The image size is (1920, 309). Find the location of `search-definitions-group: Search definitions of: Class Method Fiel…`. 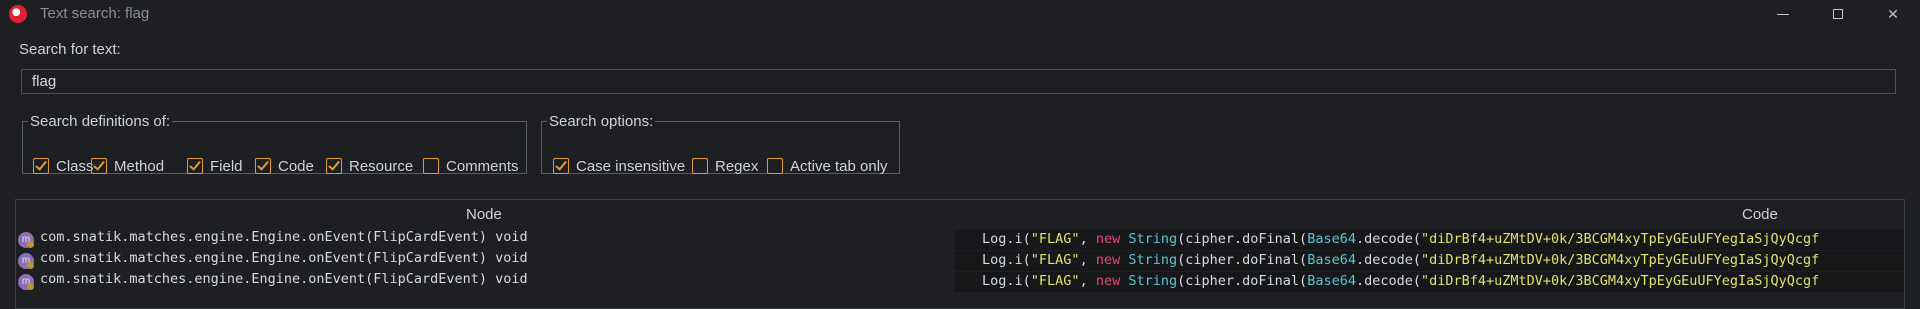

search-definitions-group: Search definitions of: Class Method Fiel… is located at coordinates (274, 144).